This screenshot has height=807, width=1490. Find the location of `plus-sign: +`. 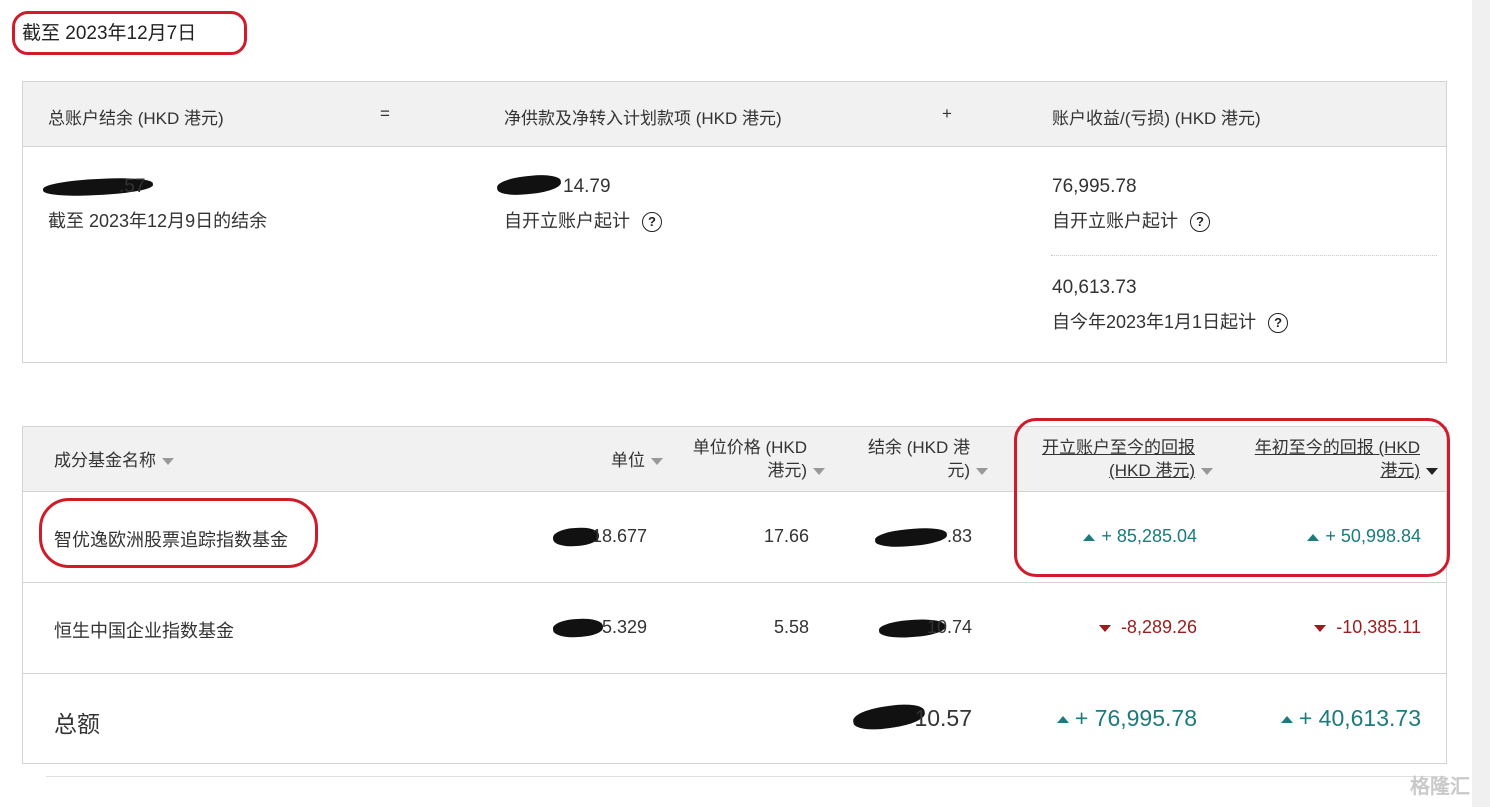

plus-sign: + is located at coordinates (947, 113).